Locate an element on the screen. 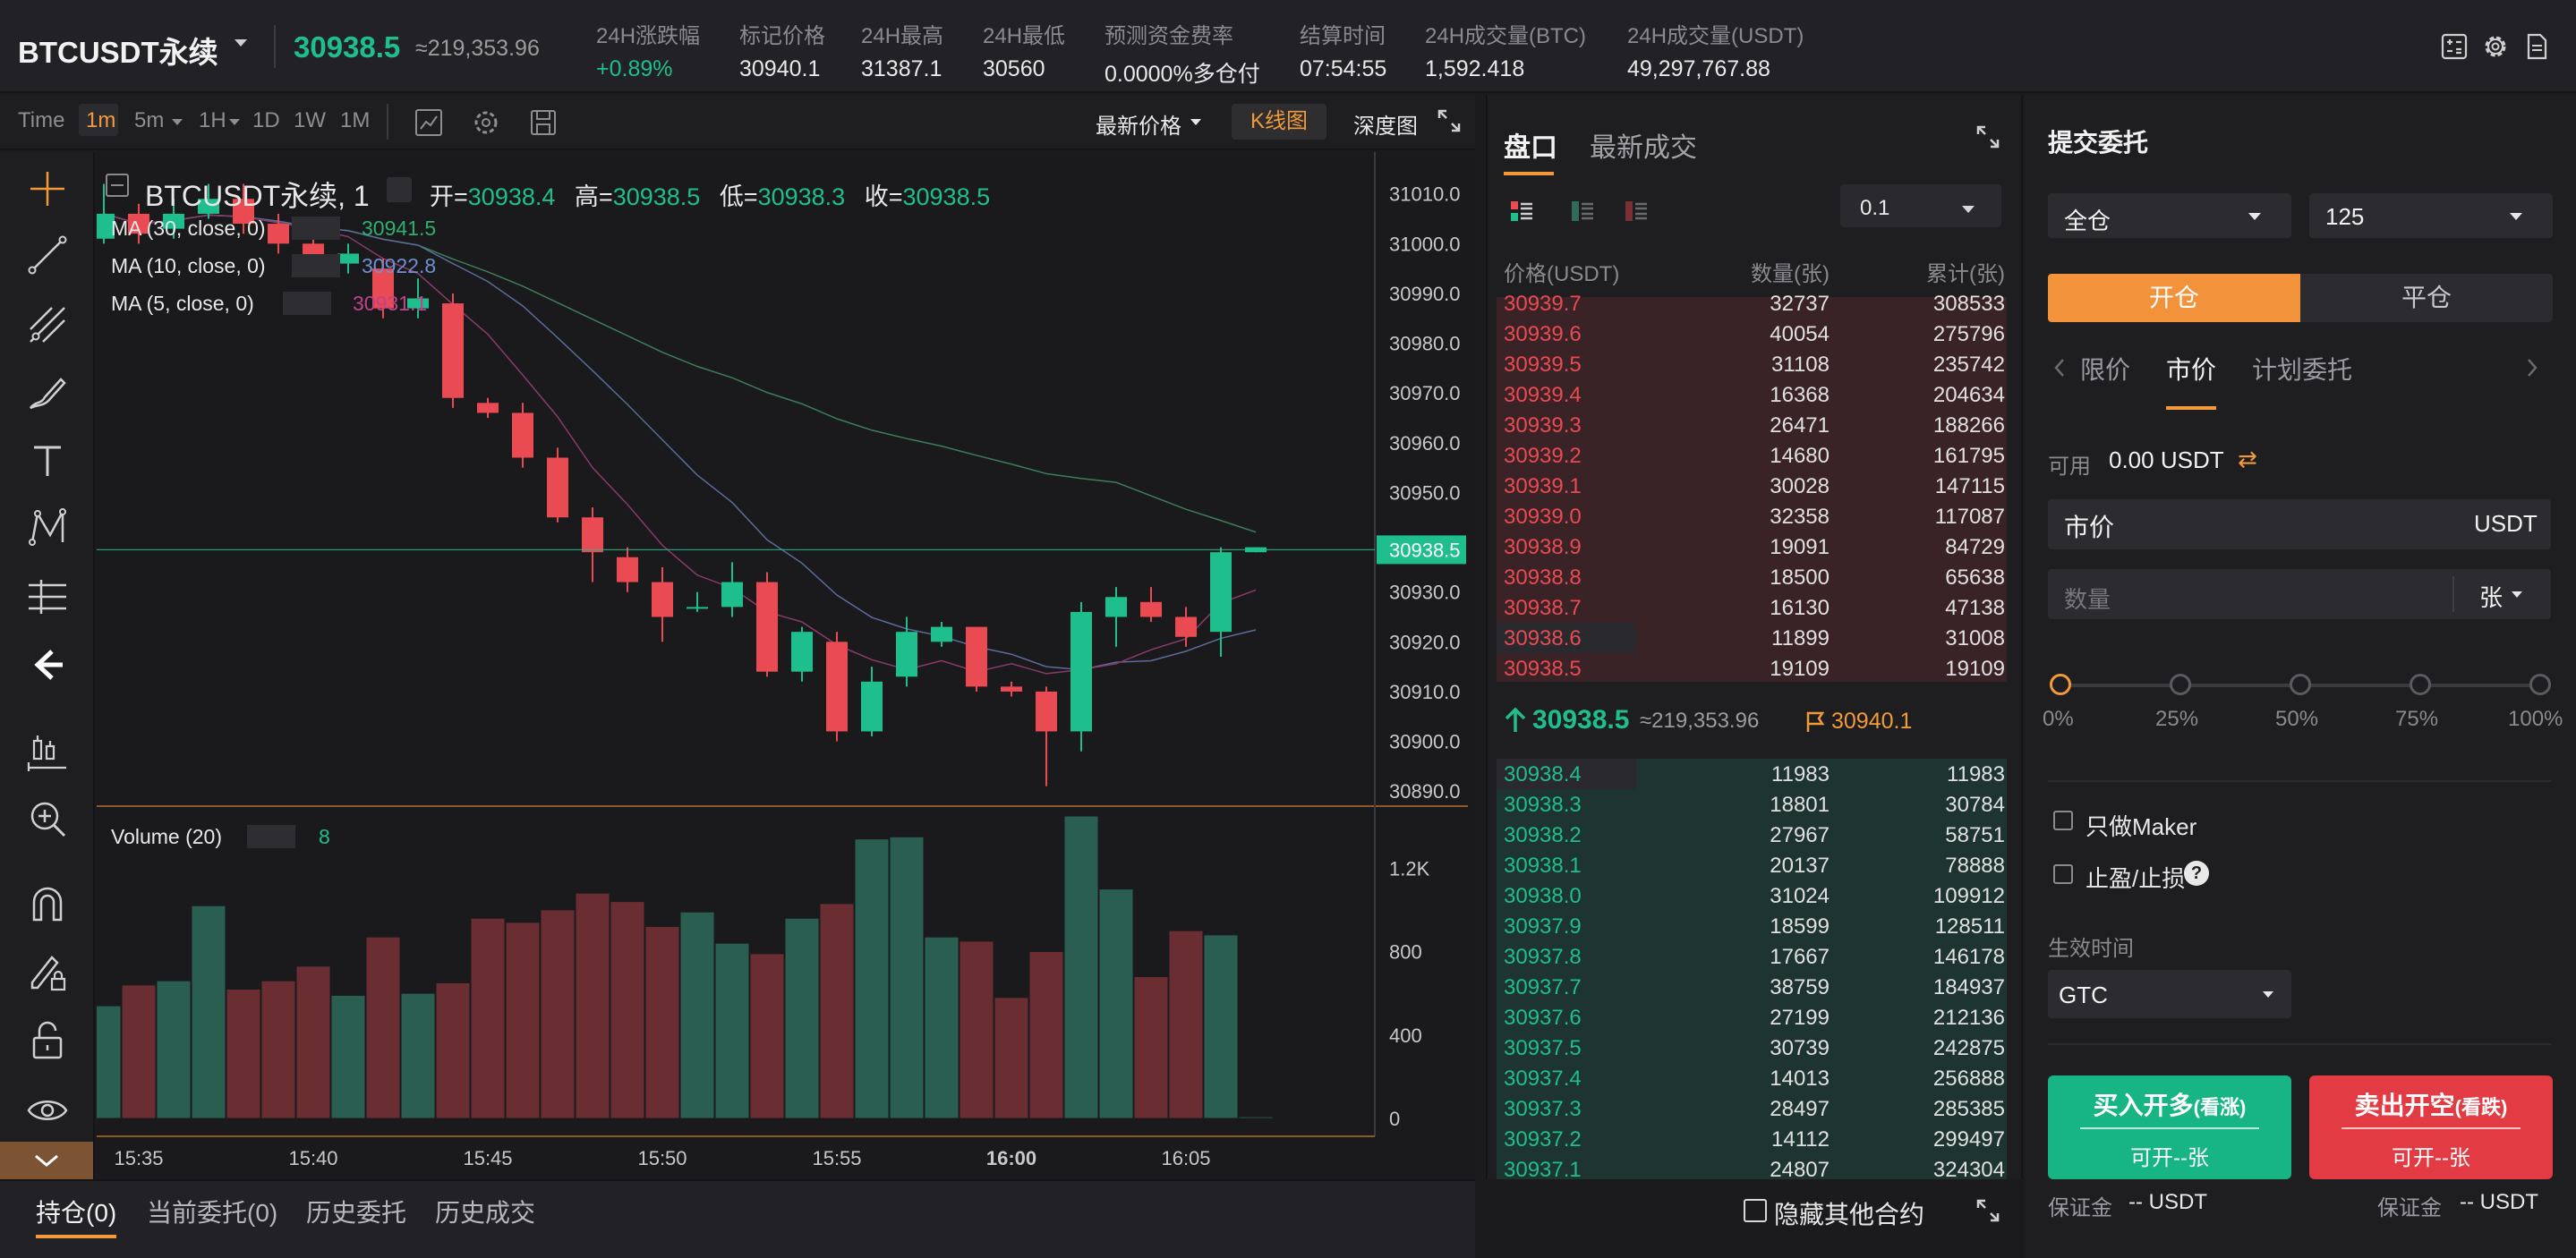 Image resolution: width=2576 pixels, height=1258 pixels. ask-row: 30939.7 32737 308533 is located at coordinates (1754, 303).